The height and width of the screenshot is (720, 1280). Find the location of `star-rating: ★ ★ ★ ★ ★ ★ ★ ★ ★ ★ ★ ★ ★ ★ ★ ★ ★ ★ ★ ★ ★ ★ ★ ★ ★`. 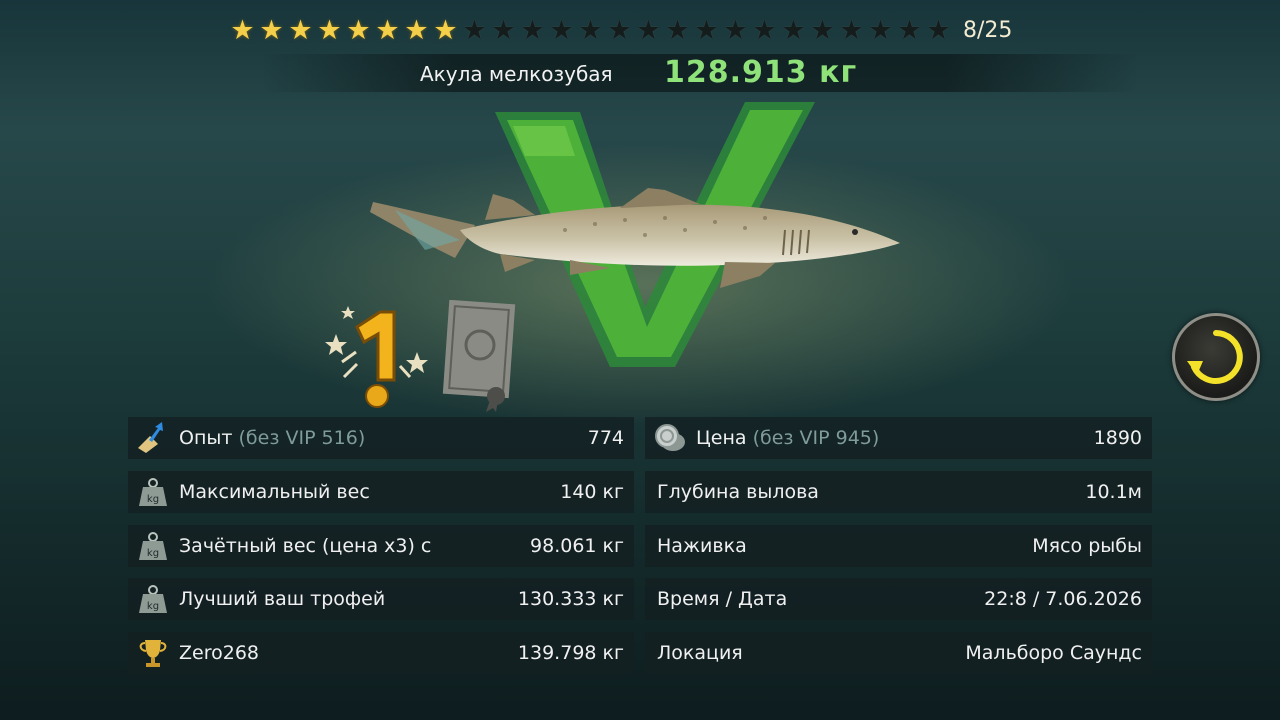

star-rating: ★ ★ ★ ★ ★ ★ ★ ★ ★ ★ ★ ★ ★ ★ ★ ★ ★ ★ ★ ★ ★ ★ ★ ★ ★ is located at coordinates (590, 31).